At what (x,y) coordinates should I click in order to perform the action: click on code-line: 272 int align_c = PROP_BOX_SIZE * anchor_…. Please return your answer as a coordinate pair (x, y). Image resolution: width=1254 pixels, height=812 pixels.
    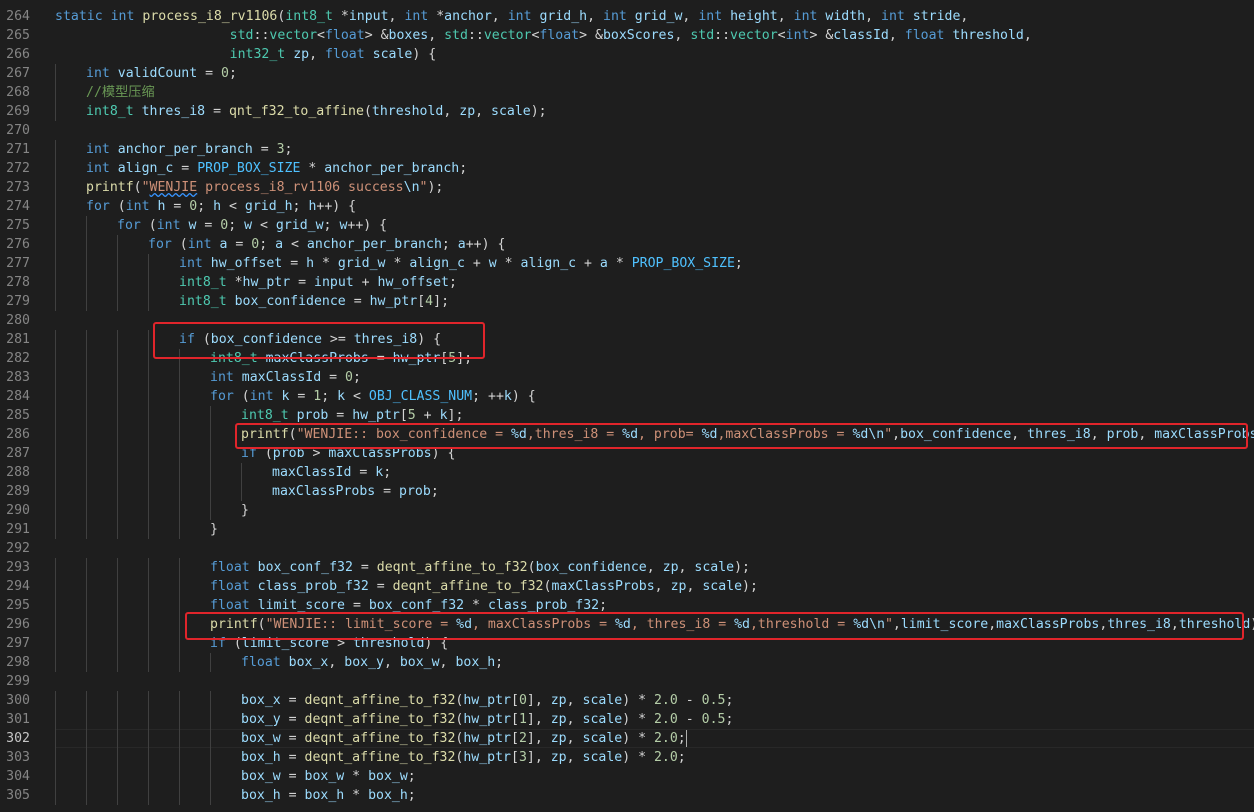
    Looking at the image, I should click on (627, 168).